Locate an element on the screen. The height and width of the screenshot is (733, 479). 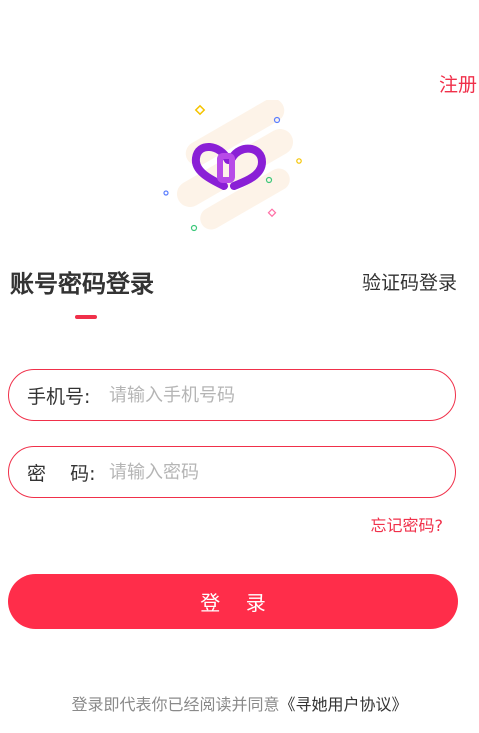
logo-icon is located at coordinates (230, 169).